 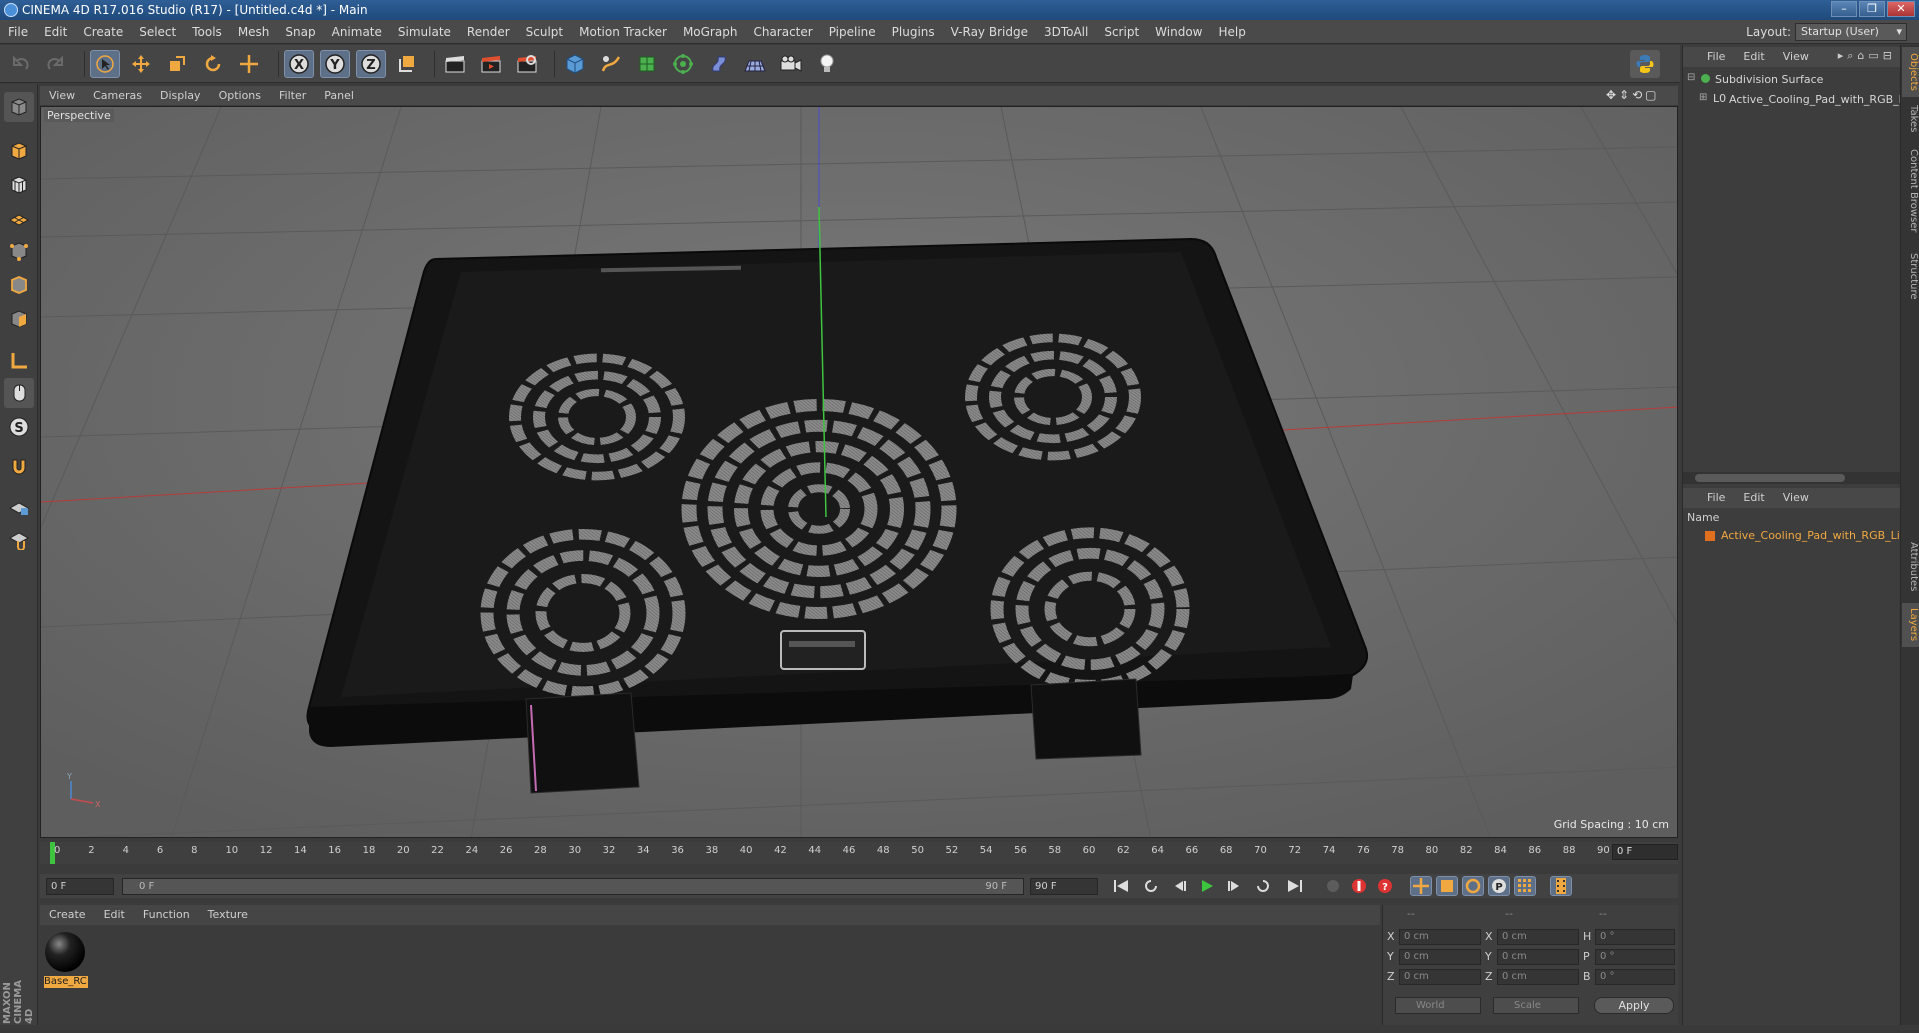 What do you see at coordinates (1179, 886) in the screenshot?
I see `previous-frame-button` at bounding box center [1179, 886].